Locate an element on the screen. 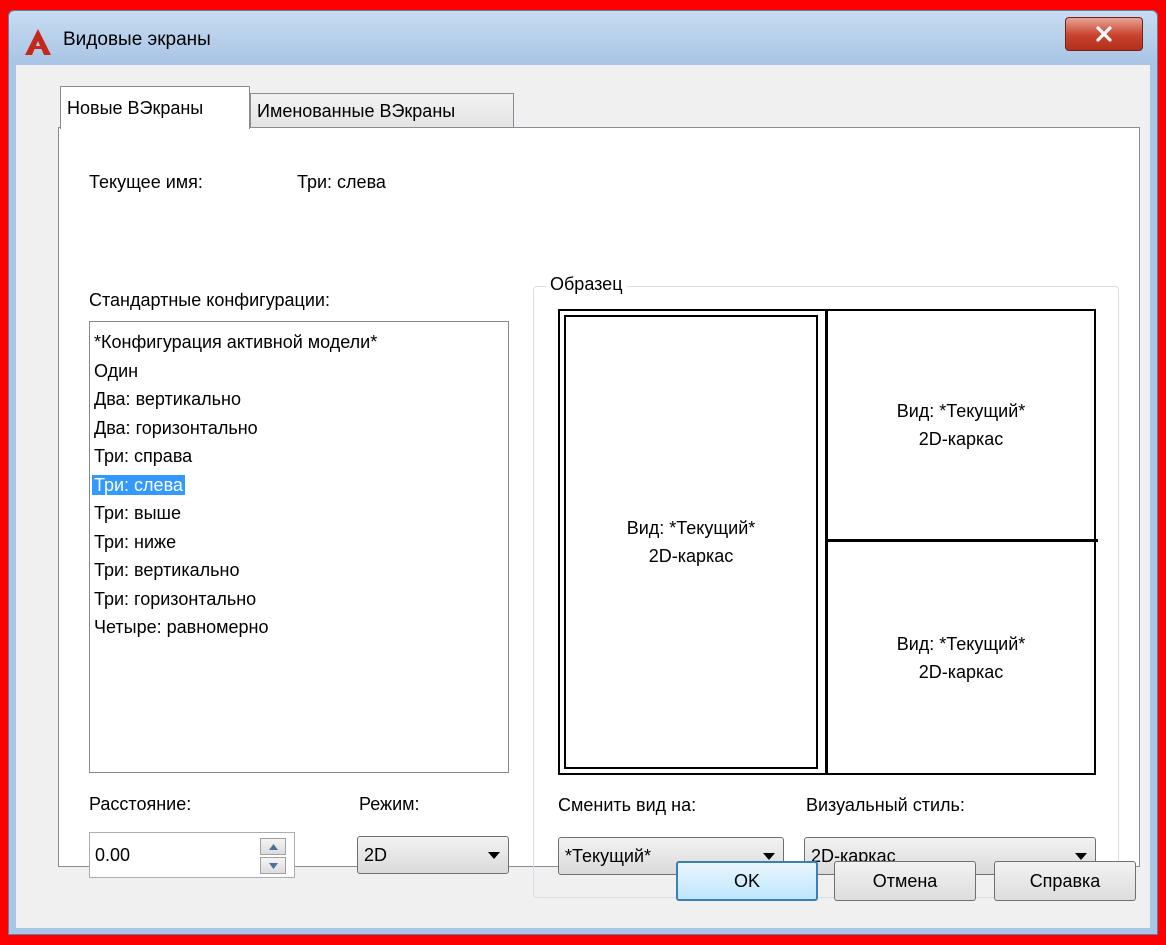  viewport-left-style: 2D-каркас is located at coordinates (691, 556).